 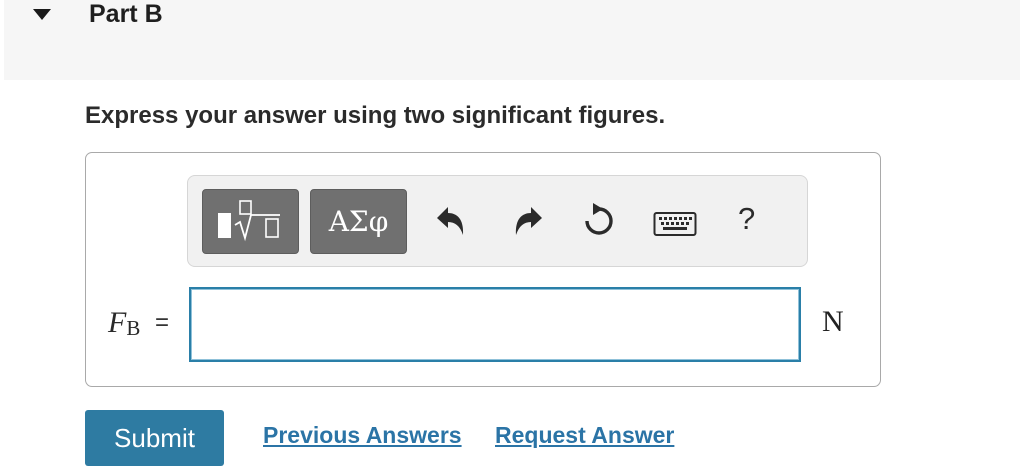 I want to click on keyboard-icon, so click(x=675, y=225).